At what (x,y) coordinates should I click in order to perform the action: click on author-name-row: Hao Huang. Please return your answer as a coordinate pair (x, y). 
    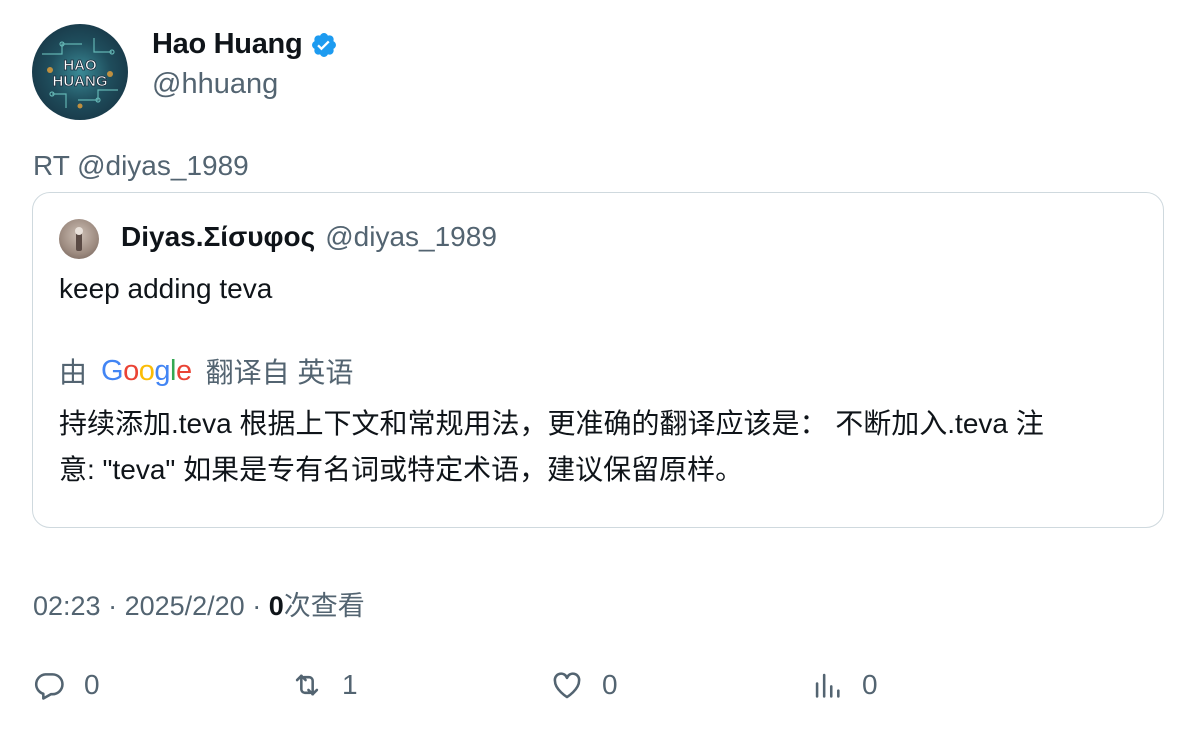
    Looking at the image, I should click on (245, 44).